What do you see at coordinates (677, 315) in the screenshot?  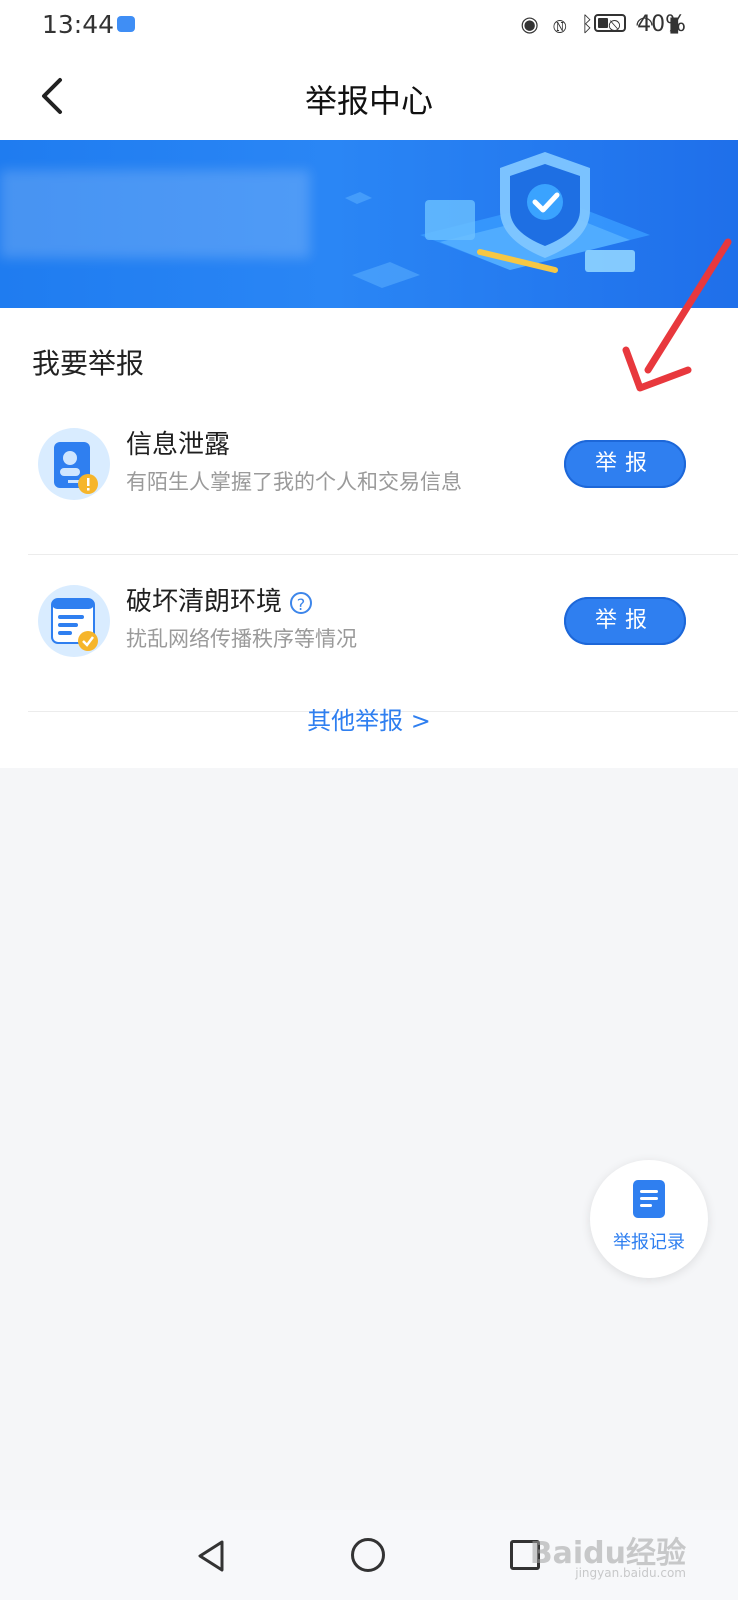 I see `annotation-arrow-icon` at bounding box center [677, 315].